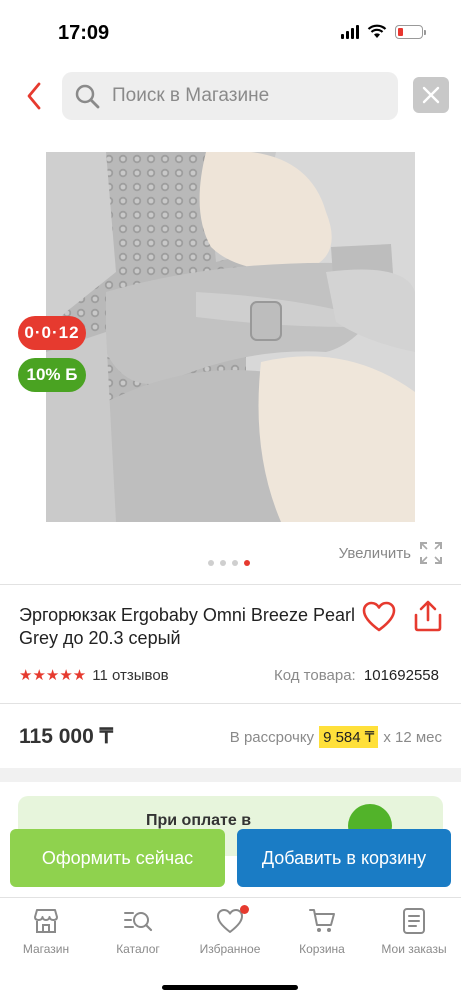 The image size is (461, 999). What do you see at coordinates (199, 820) in the screenshot?
I see `promo-text: При оплате в` at bounding box center [199, 820].